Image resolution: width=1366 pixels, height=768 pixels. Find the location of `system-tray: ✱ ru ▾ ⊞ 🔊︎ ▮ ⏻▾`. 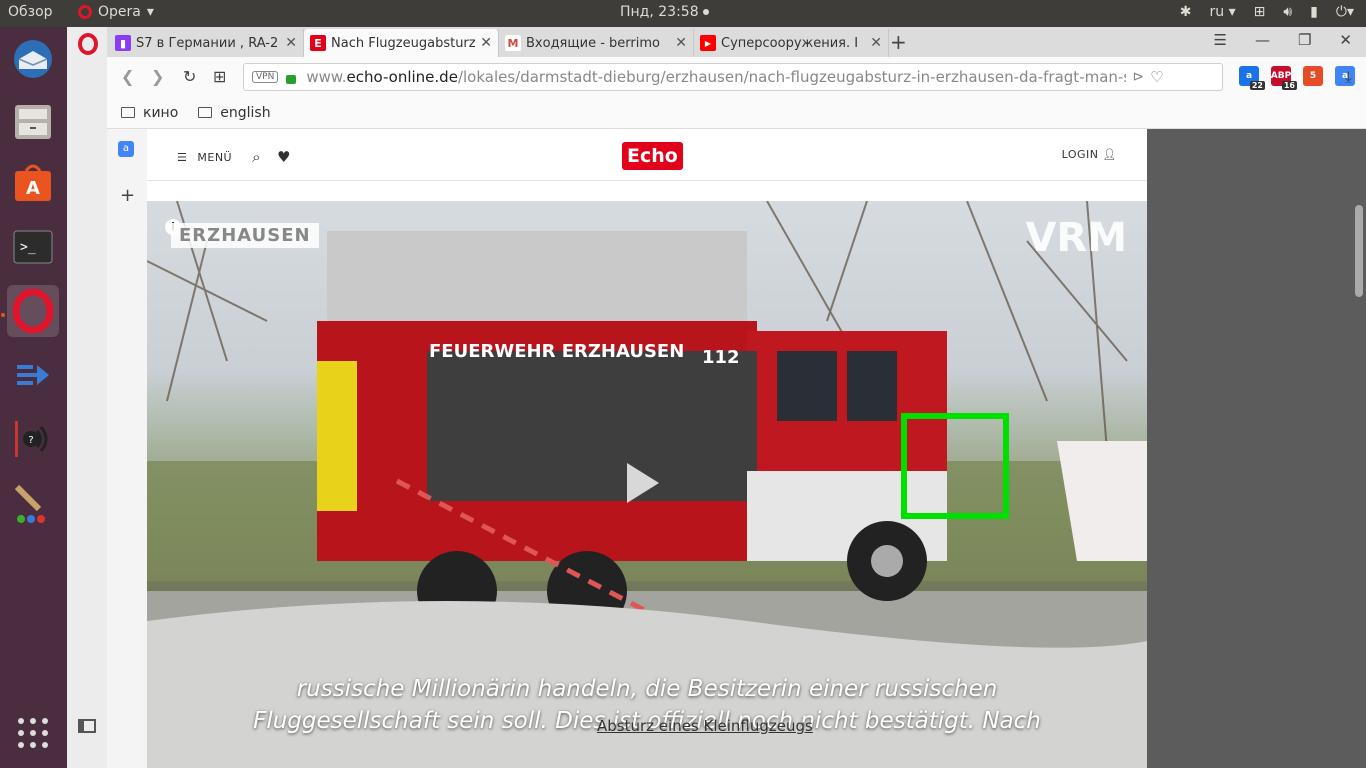

system-tray: ✱ ru ▾ ⊞ 🔊︎ ▮ ⏻▾ is located at coordinates (1267, 12).